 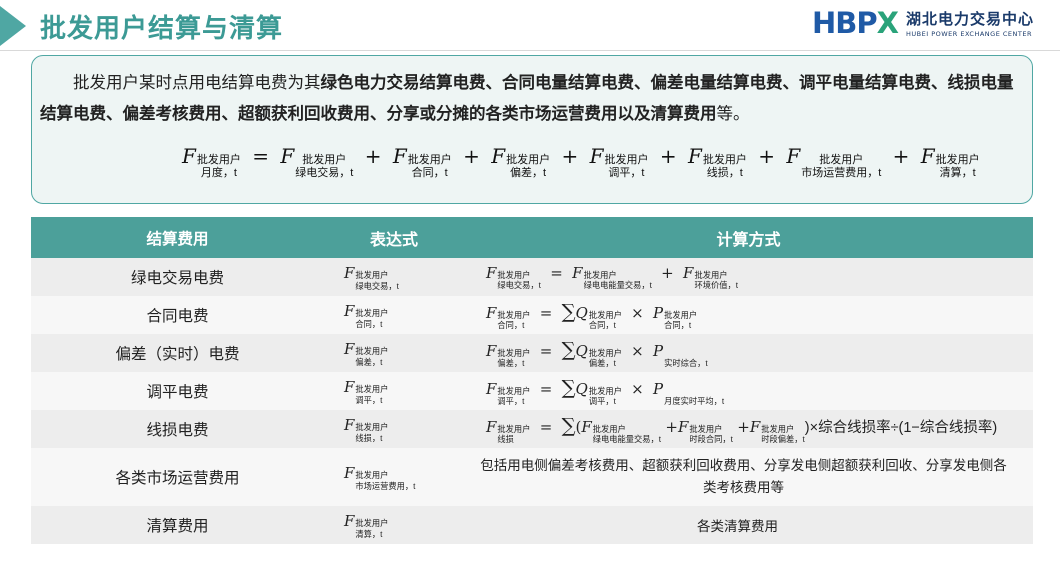 I want to click on logo-mark: HBPX, so click(x=855, y=23).